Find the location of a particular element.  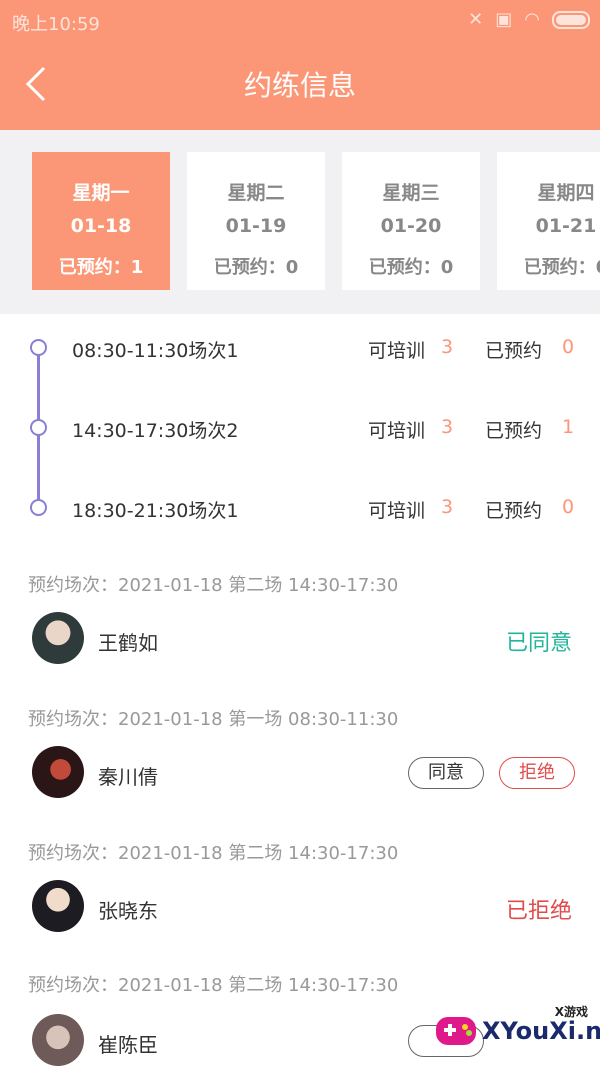

day-date: 01-20 is located at coordinates (411, 226).